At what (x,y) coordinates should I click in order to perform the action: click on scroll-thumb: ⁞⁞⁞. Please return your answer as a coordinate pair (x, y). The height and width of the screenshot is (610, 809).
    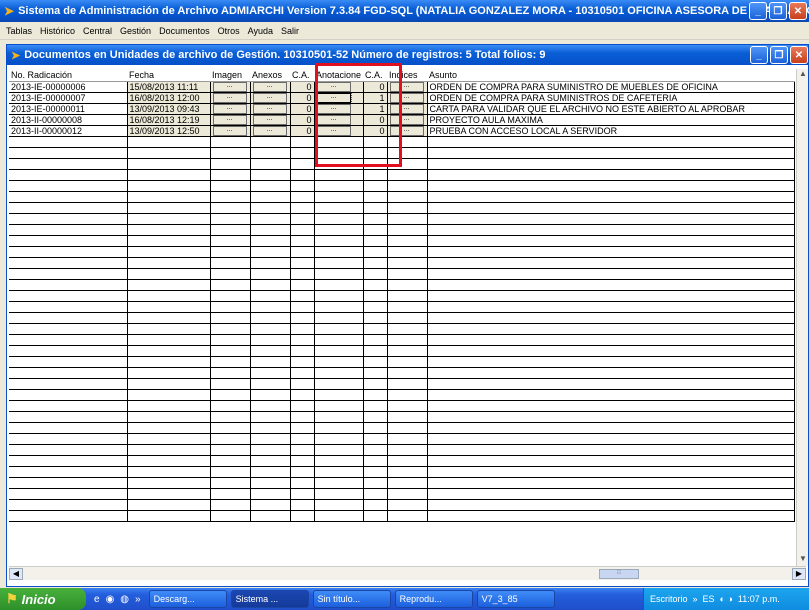
    Looking at the image, I should click on (619, 574).